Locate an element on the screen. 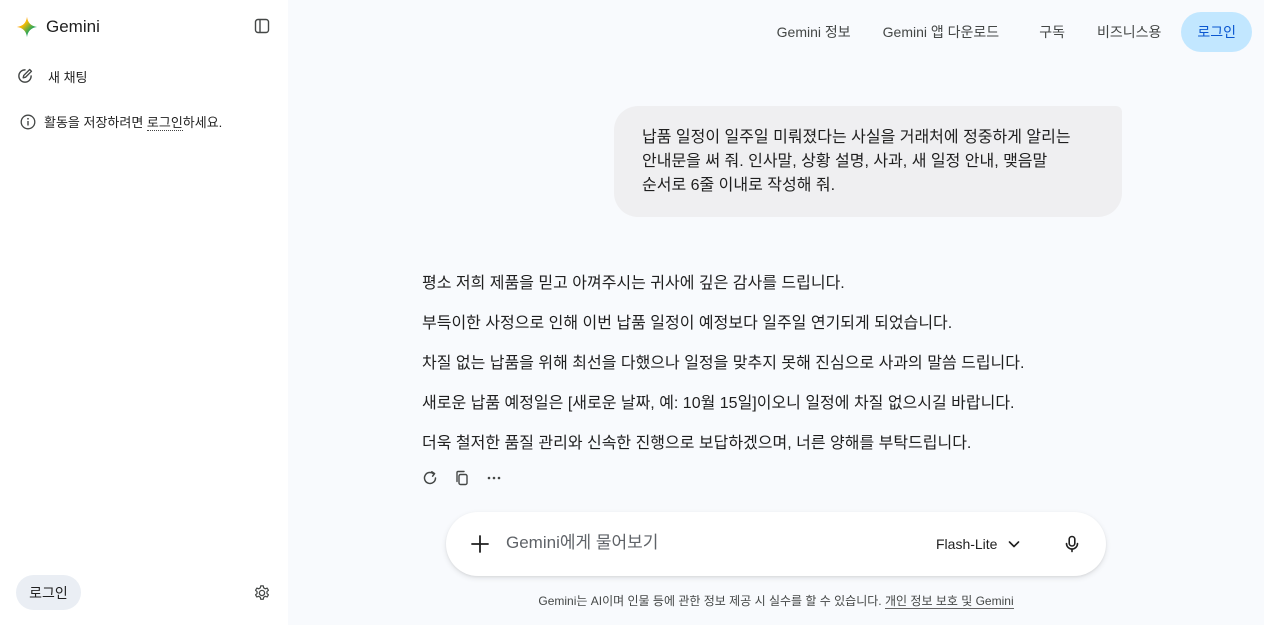  login-notice-link: 로그인 is located at coordinates (164, 123).